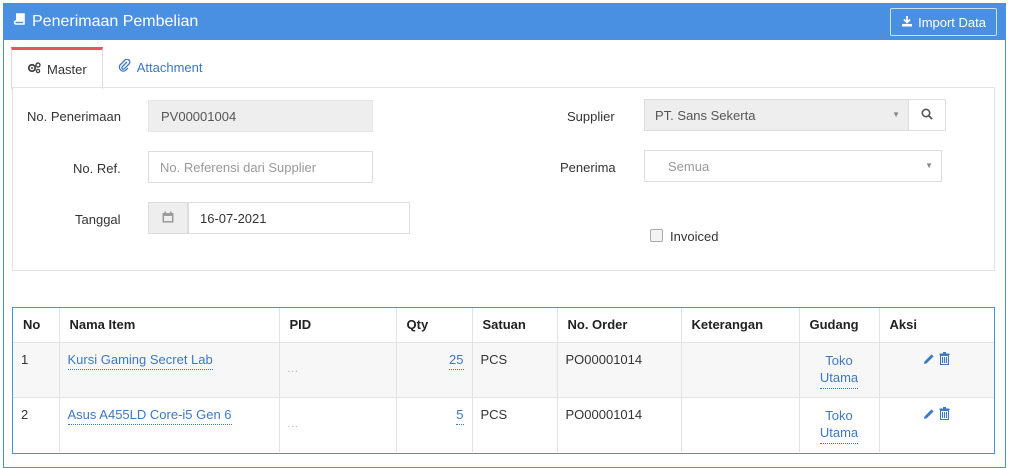 Image resolution: width=1024 pixels, height=468 pixels. I want to click on tab-master-label: Master, so click(67, 69).